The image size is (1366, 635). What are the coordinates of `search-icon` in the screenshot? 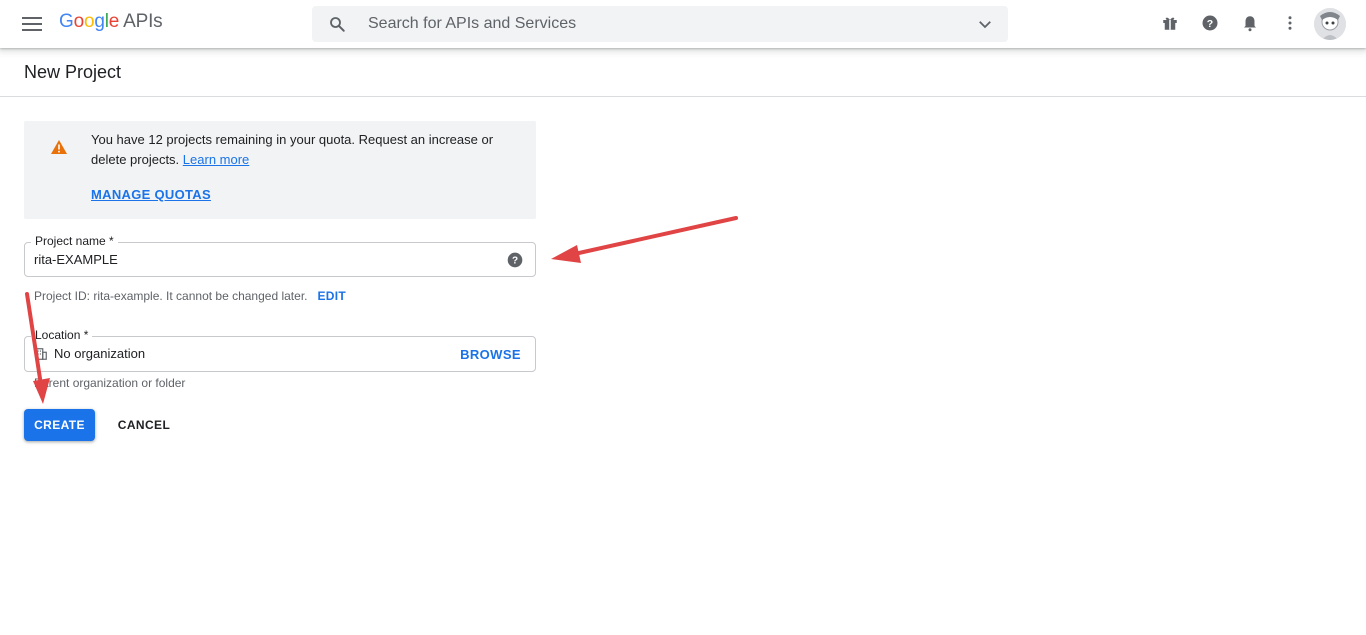 It's located at (337, 26).